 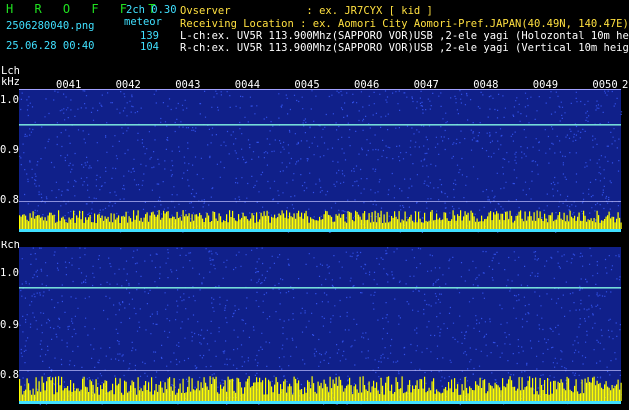 I want to click on lch-level-baseline, so click(x=320, y=230).